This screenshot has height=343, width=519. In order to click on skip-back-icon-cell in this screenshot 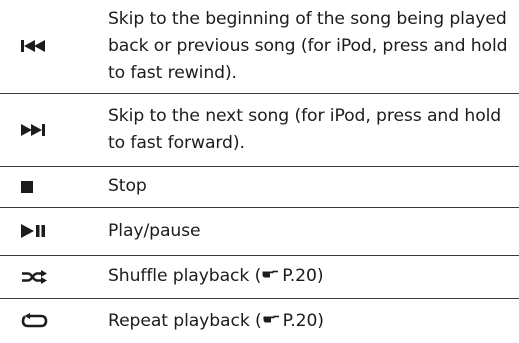, I will do `click(42, 46)`.